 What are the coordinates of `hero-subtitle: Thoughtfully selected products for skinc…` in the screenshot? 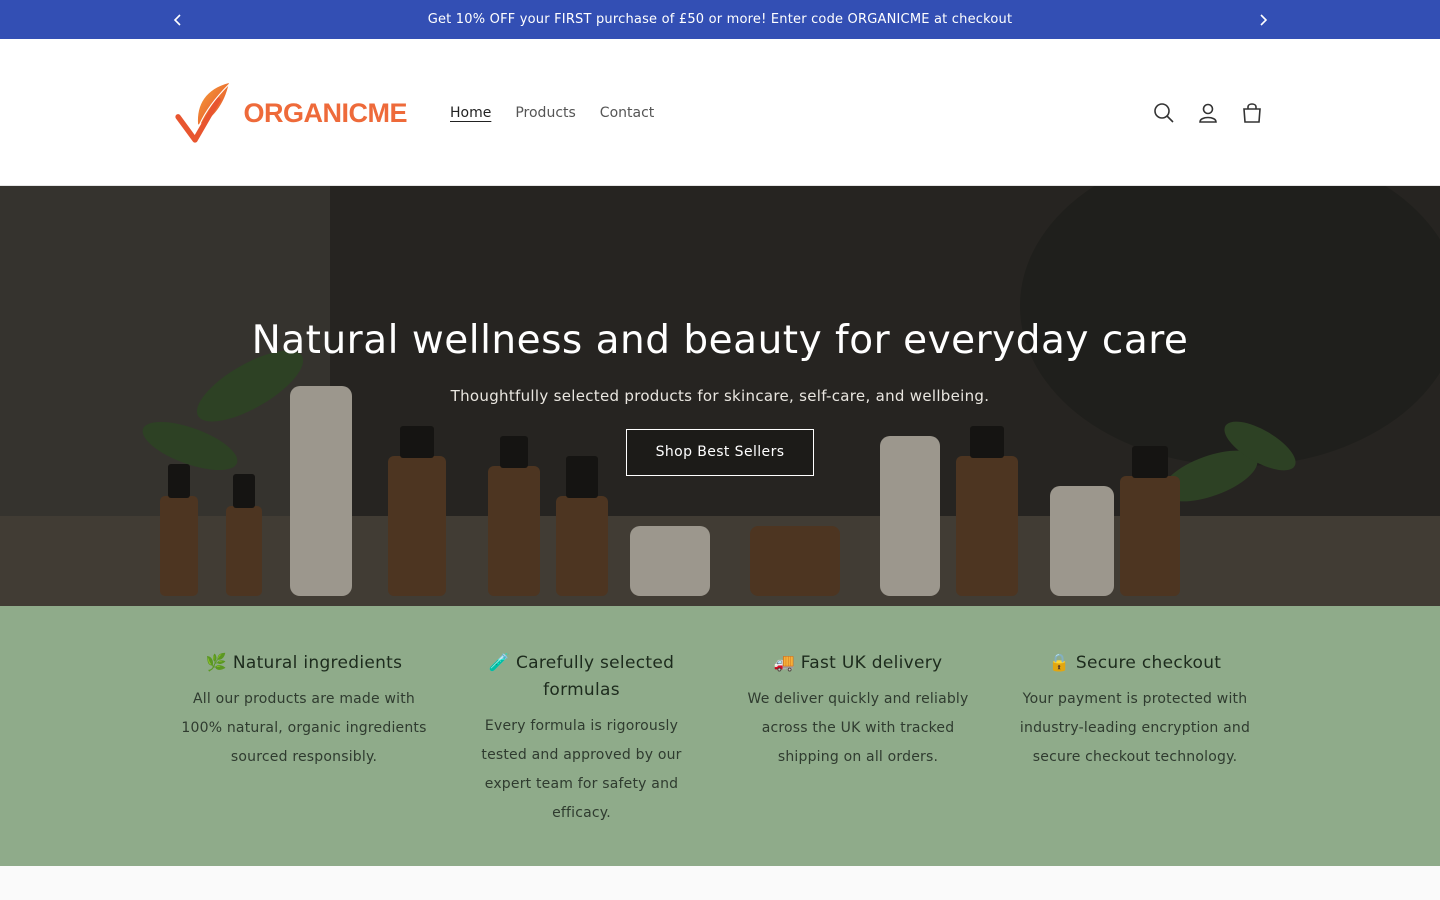 It's located at (720, 396).